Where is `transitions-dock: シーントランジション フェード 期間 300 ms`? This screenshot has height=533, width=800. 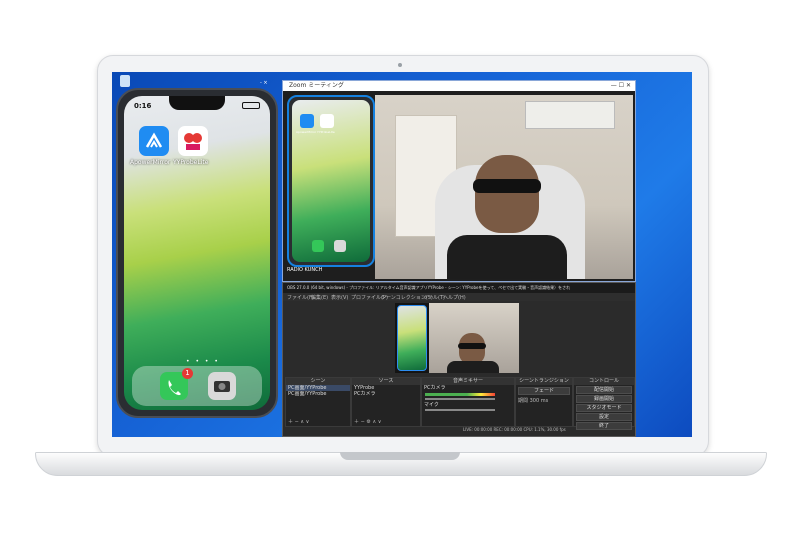 transitions-dock: シーントランジション フェード 期間 300 ms is located at coordinates (544, 402).